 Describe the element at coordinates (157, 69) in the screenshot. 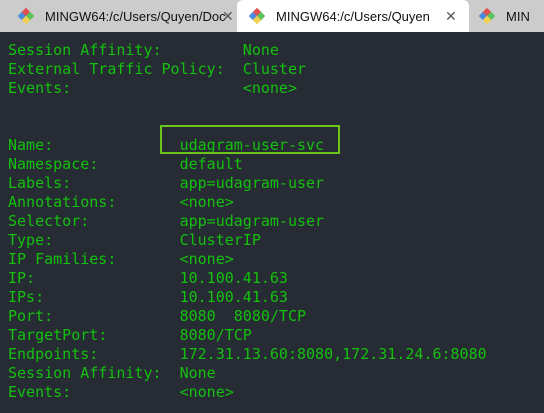

I see `terminal-line: External Traffic Policy: Cluster` at that location.